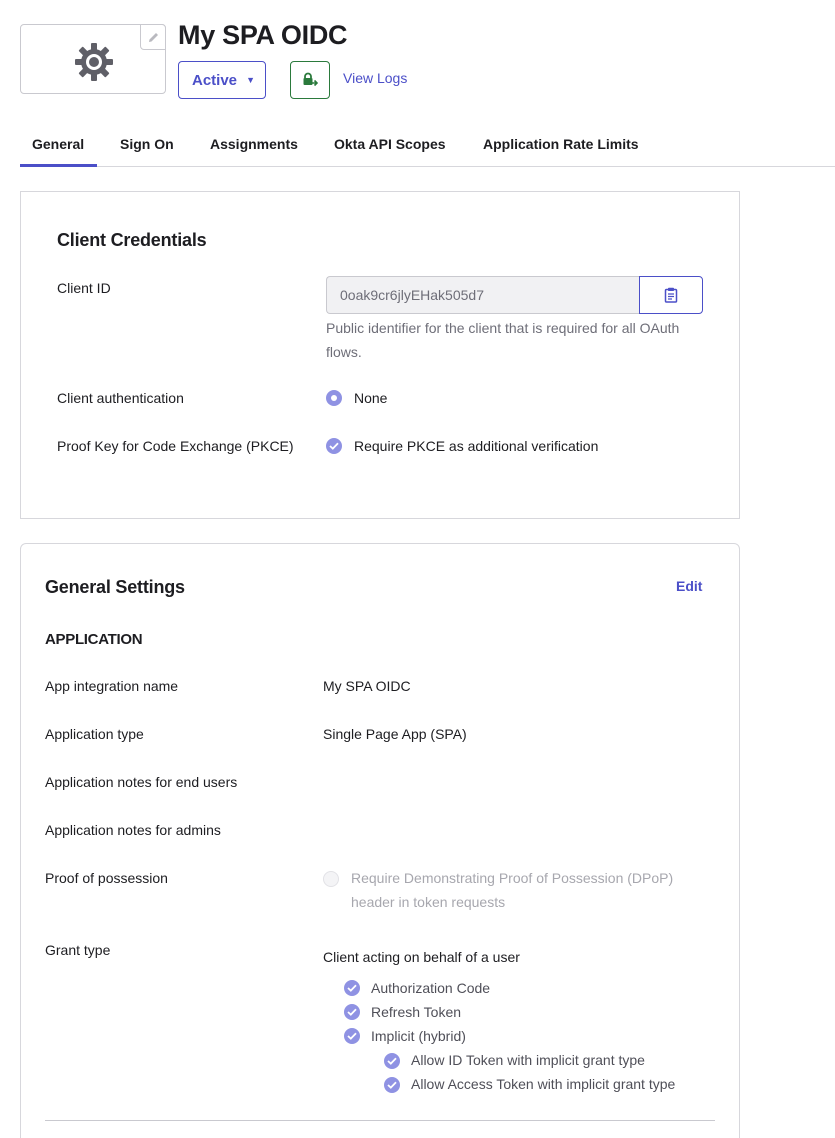  I want to click on authorization-code-label: Authorization Code, so click(431, 988).